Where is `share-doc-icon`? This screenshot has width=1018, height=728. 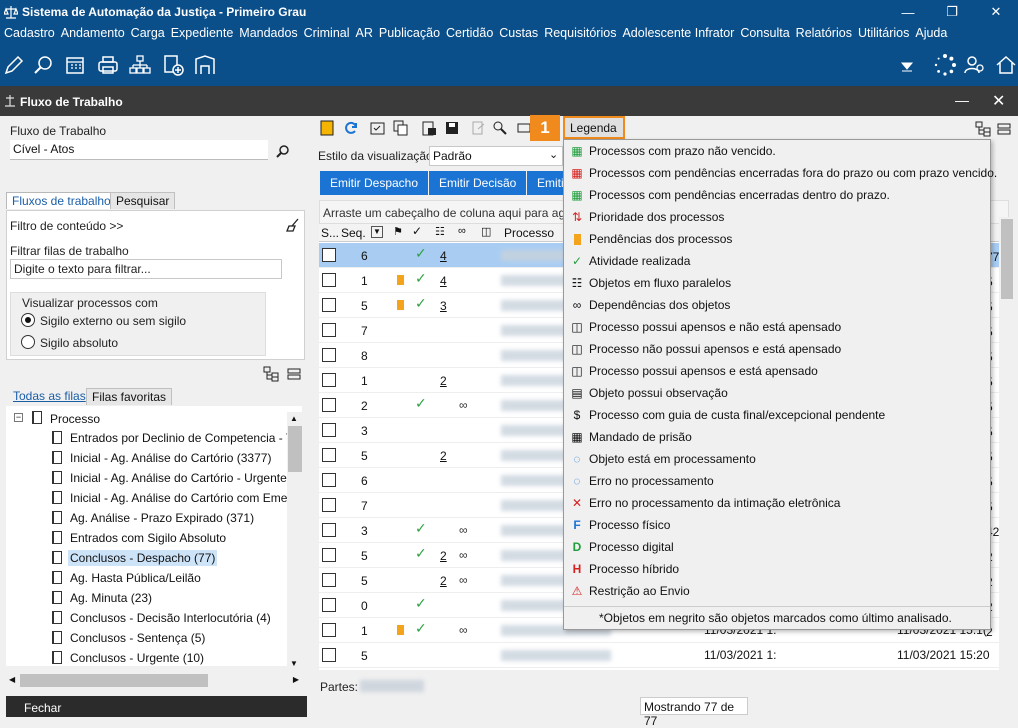
share-doc-icon is located at coordinates (478, 128).